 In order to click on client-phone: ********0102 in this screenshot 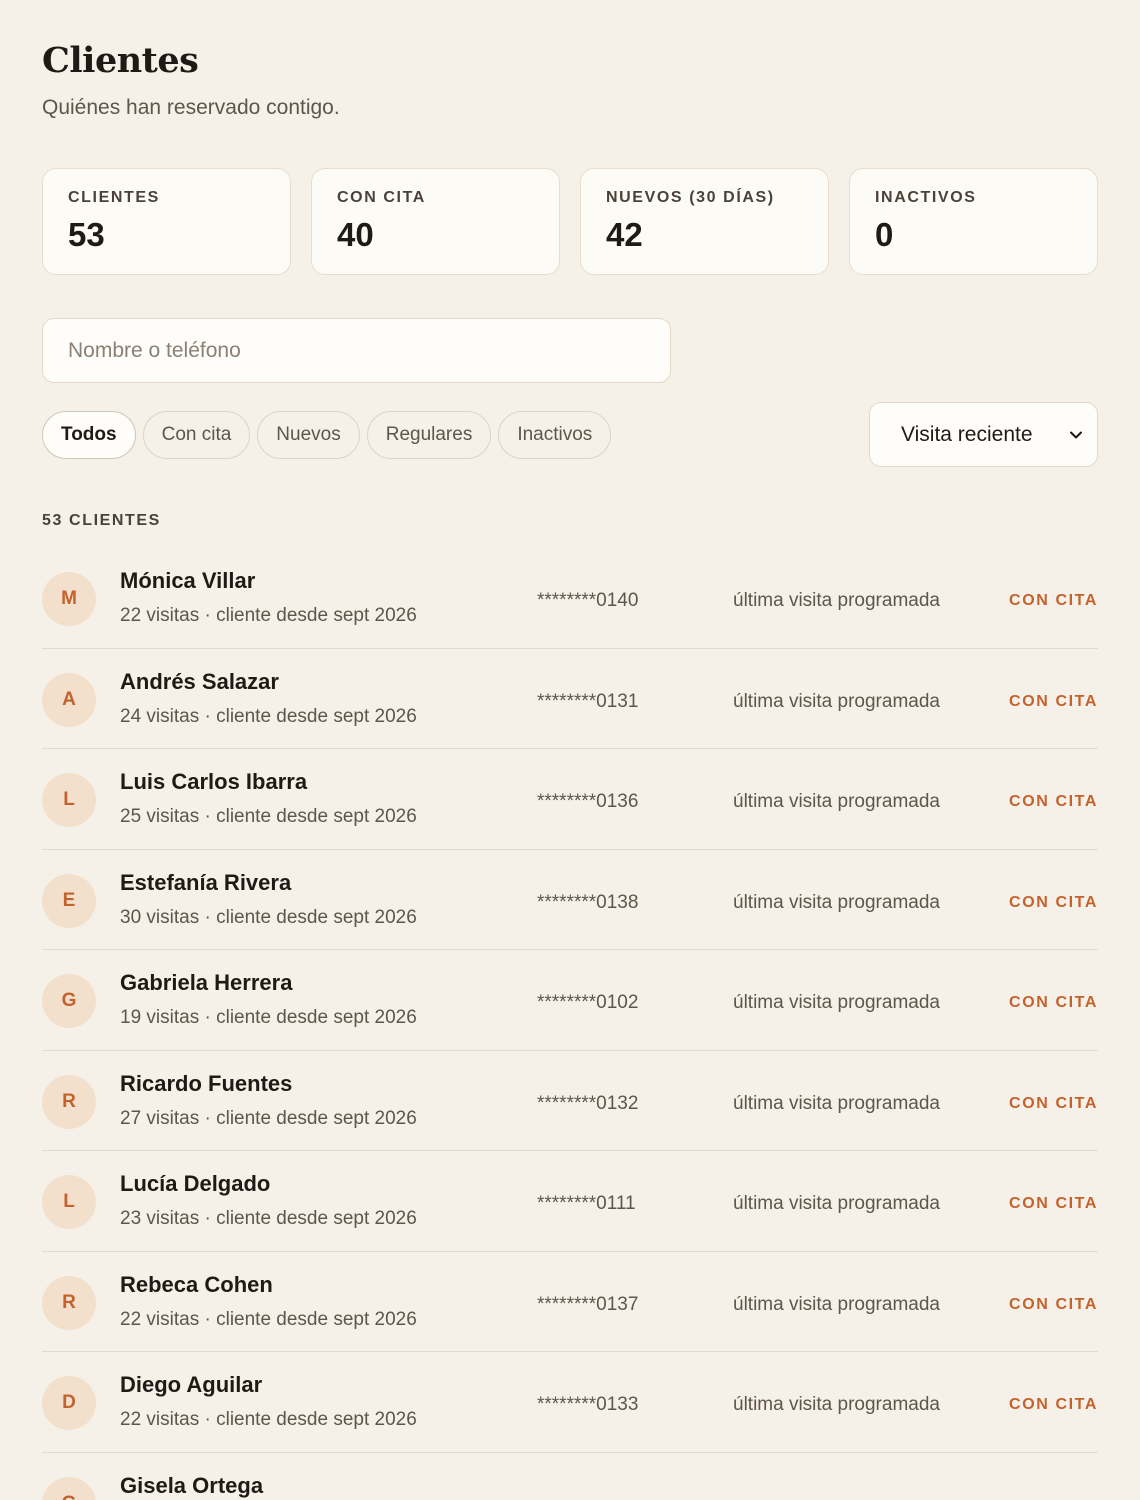, I will do `click(588, 1002)`.